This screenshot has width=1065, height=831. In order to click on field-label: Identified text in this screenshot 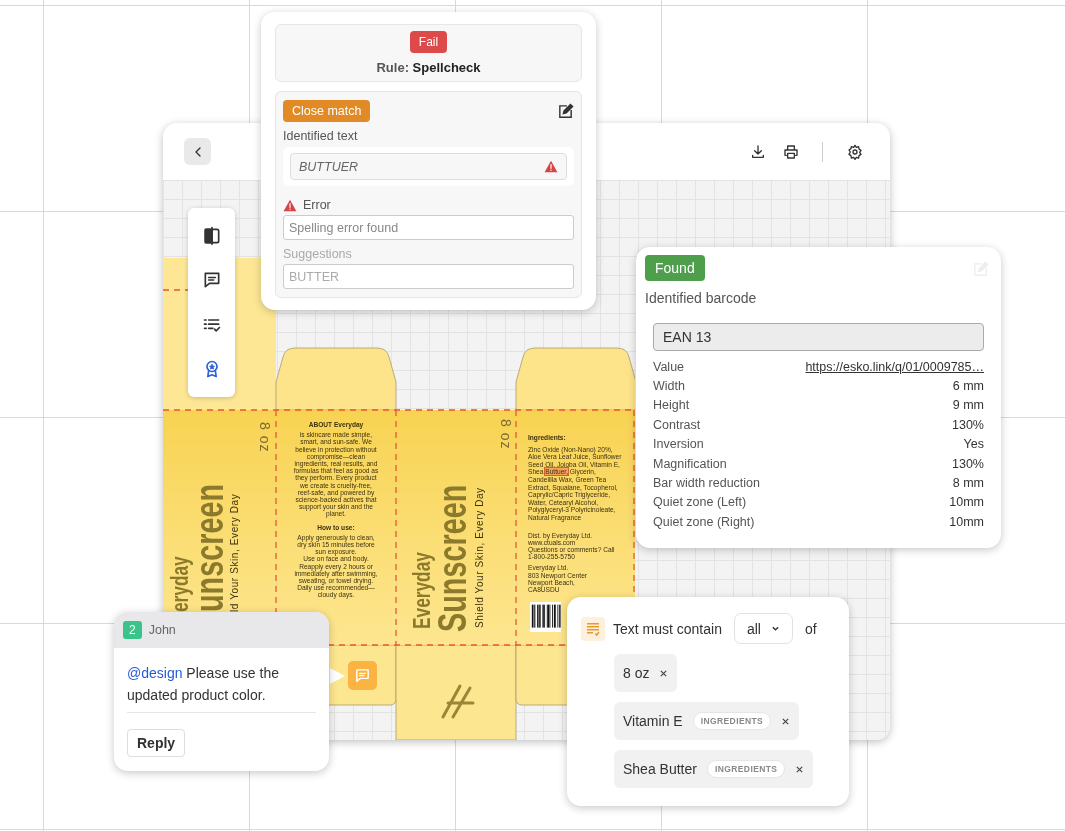, I will do `click(321, 136)`.